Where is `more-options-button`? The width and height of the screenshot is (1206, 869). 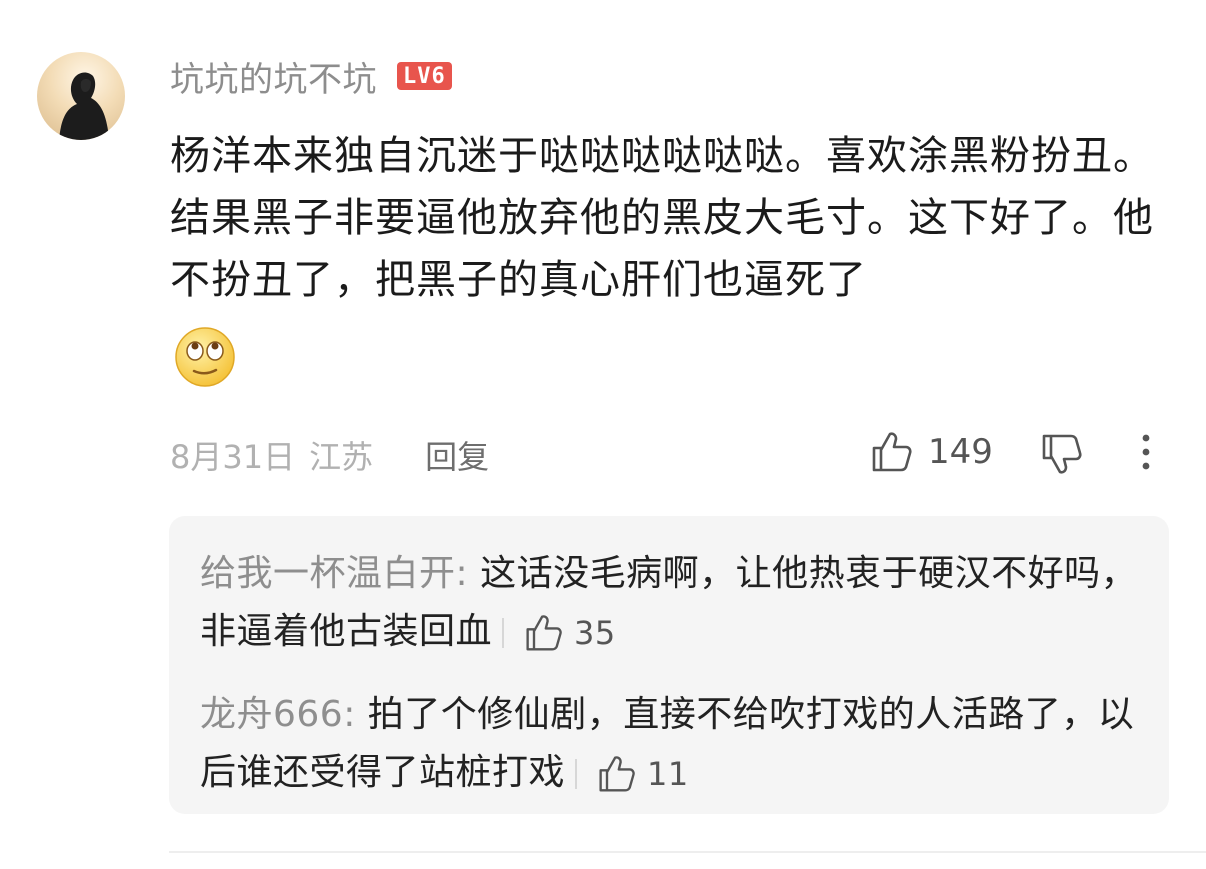 more-options-button is located at coordinates (1146, 454).